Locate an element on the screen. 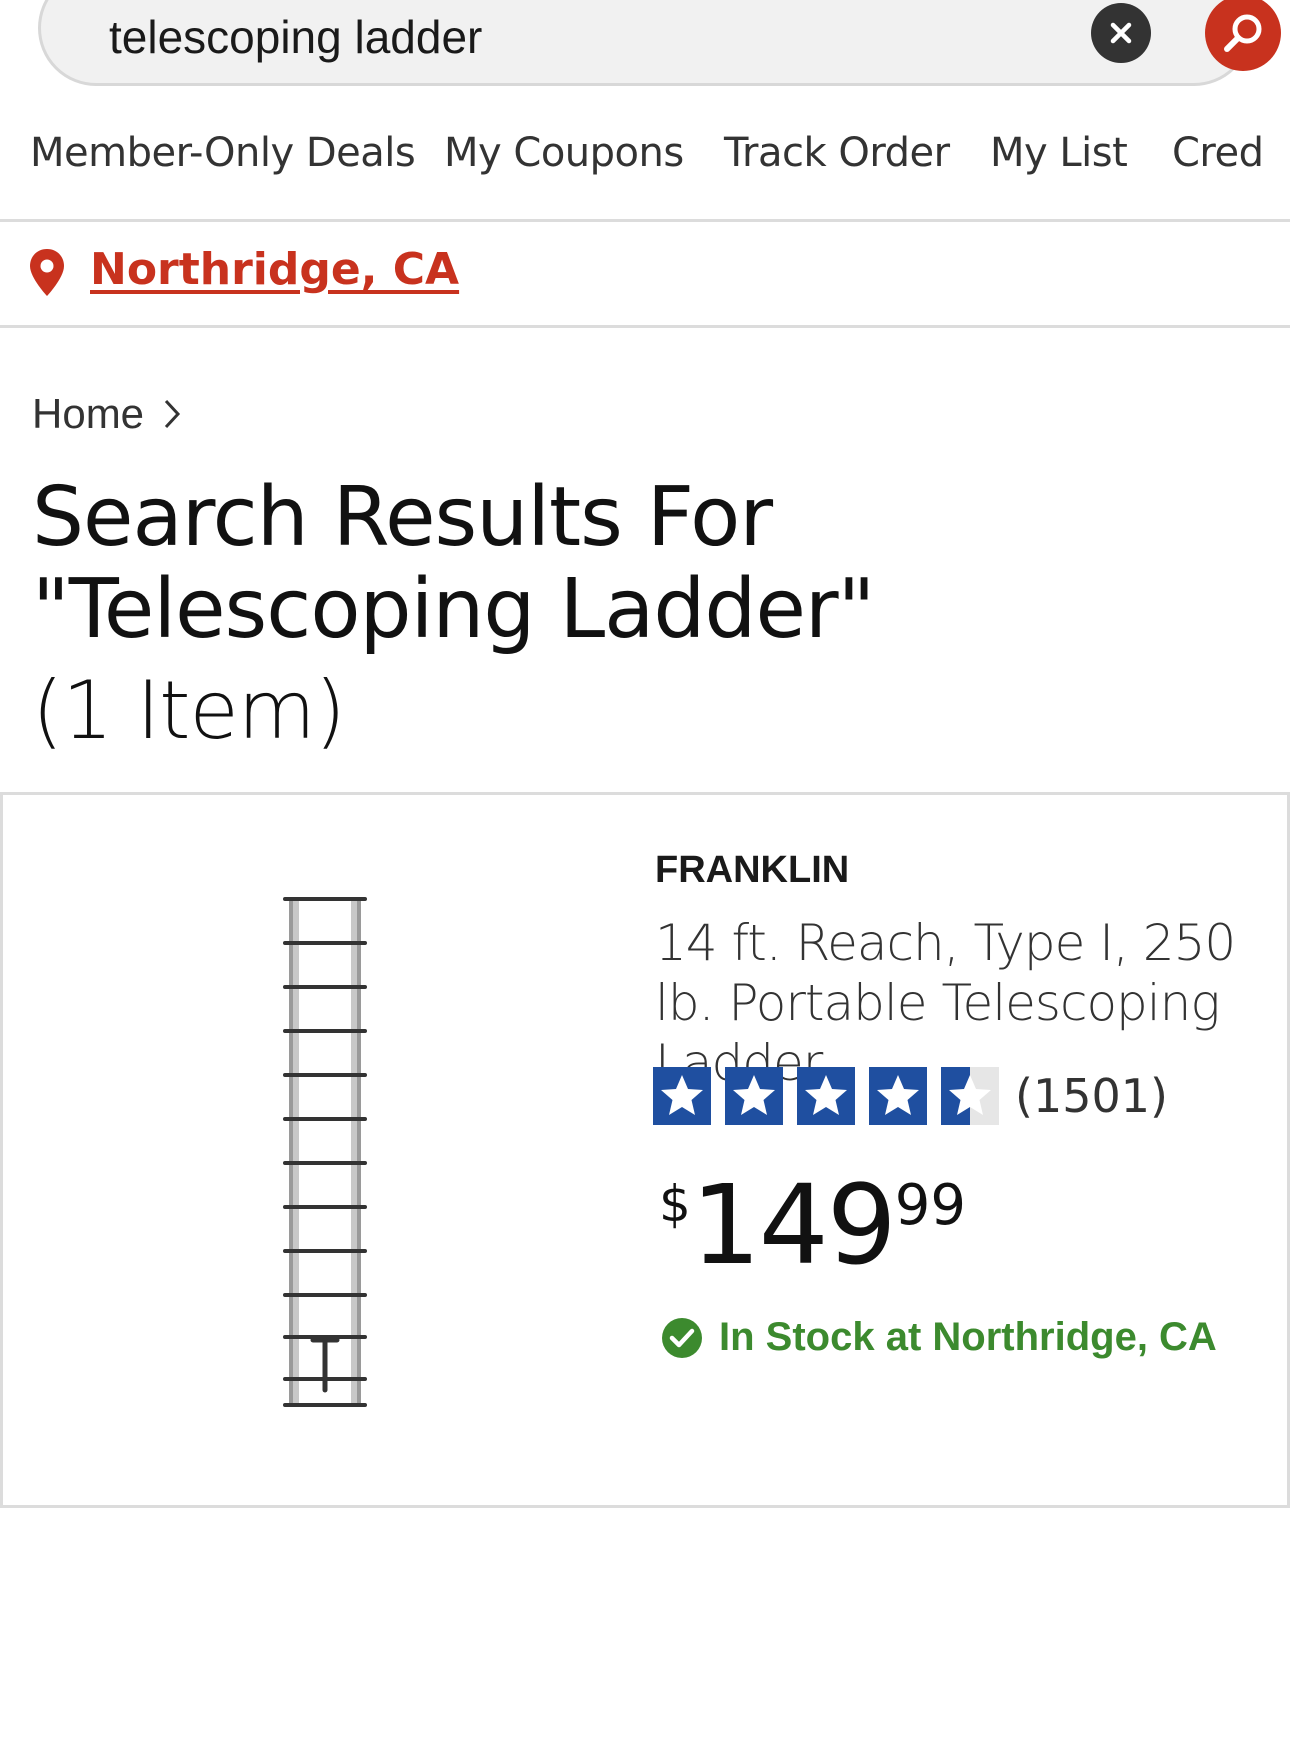  breadcrumb-home-link: Home is located at coordinates (88, 414).